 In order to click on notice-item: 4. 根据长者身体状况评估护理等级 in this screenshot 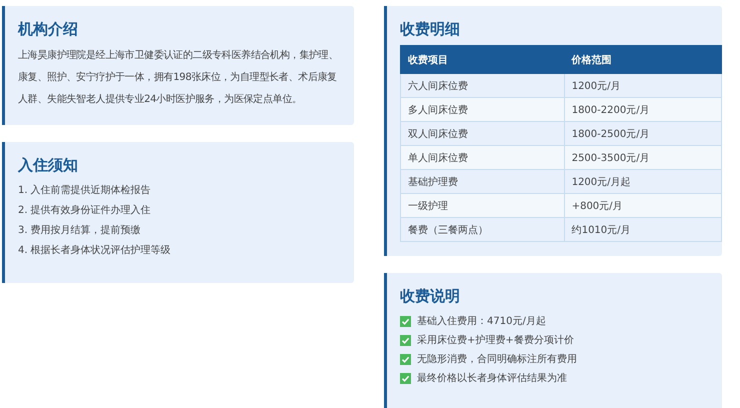, I will do `click(95, 251)`.